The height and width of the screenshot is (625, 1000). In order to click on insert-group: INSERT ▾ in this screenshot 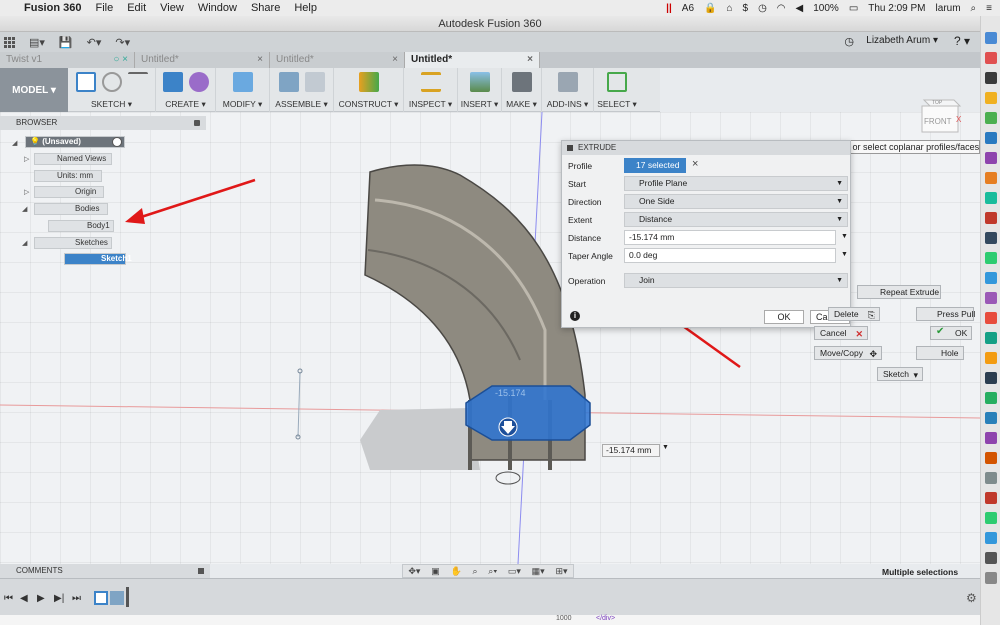, I will do `click(480, 90)`.